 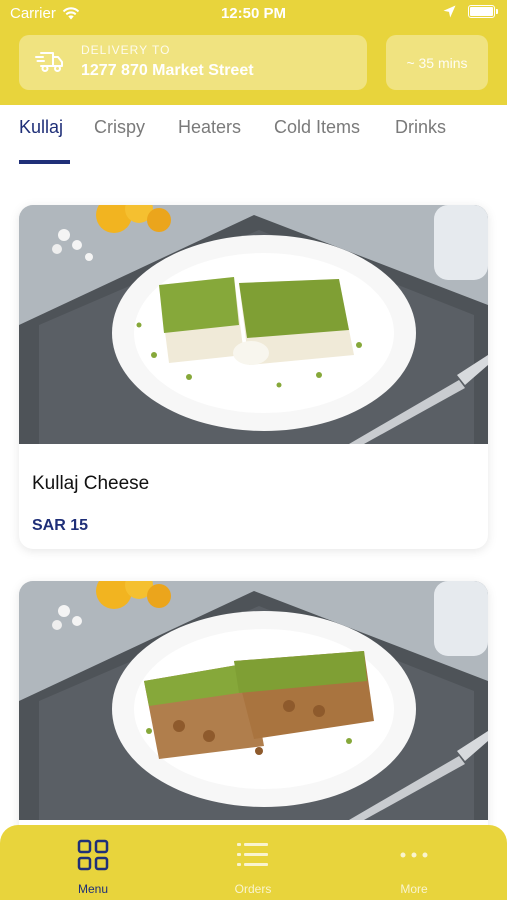 What do you see at coordinates (414, 867) in the screenshot?
I see `tabbar-more: More` at bounding box center [414, 867].